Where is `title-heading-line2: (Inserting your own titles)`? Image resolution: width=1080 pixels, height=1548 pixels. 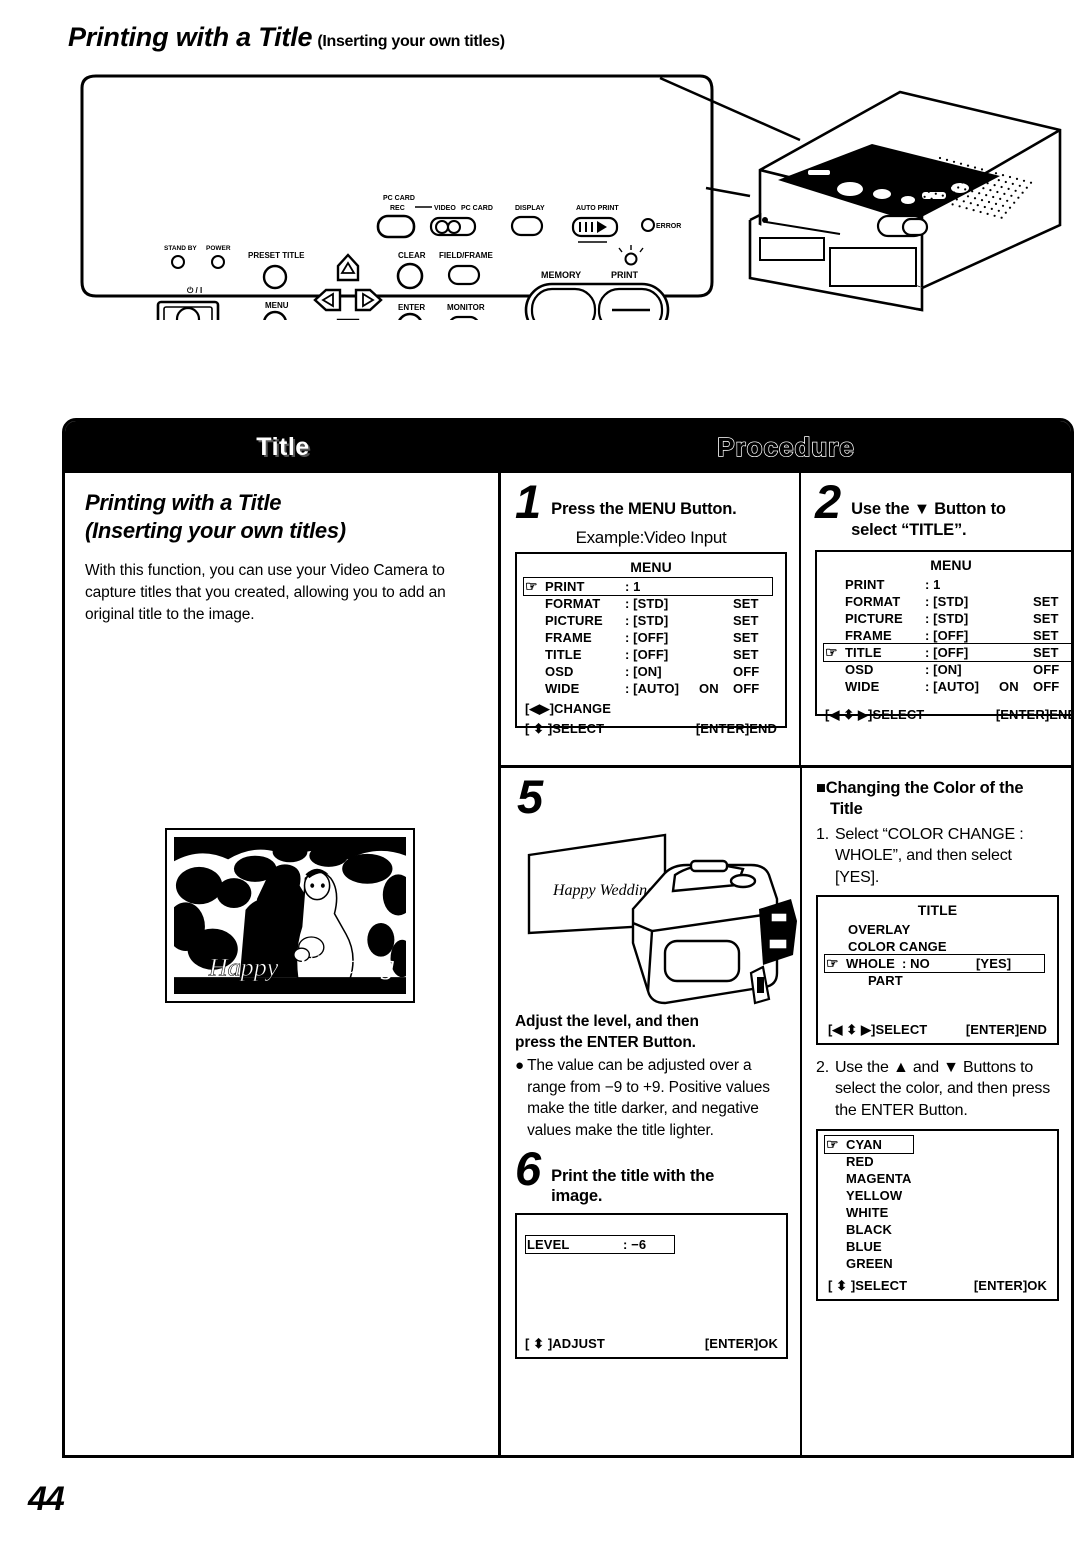
title-heading-line2: (Inserting your own titles) is located at coordinates (215, 530).